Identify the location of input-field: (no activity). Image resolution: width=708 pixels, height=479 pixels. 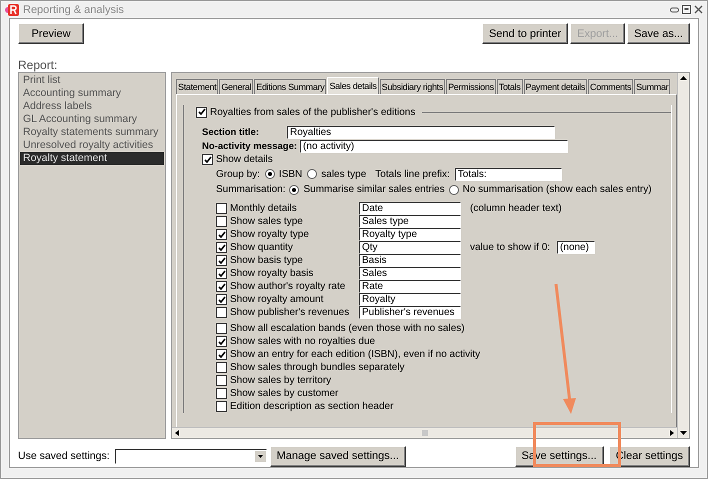
(434, 146).